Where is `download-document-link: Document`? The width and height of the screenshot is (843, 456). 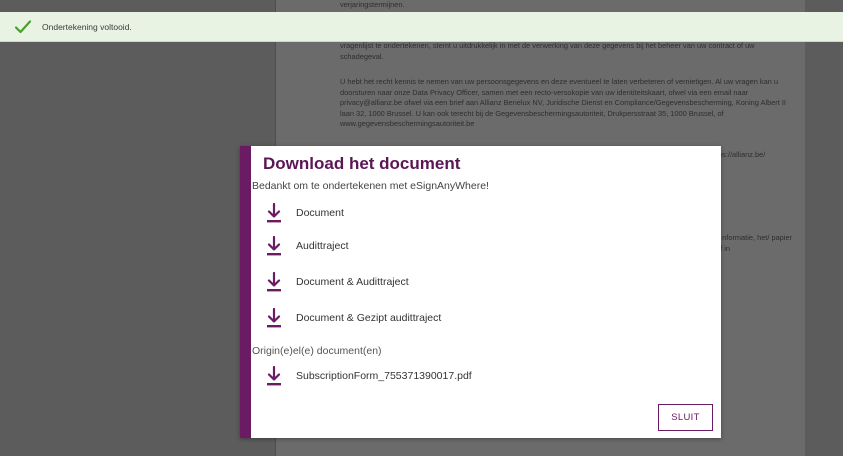
download-document-link: Document is located at coordinates (305, 213).